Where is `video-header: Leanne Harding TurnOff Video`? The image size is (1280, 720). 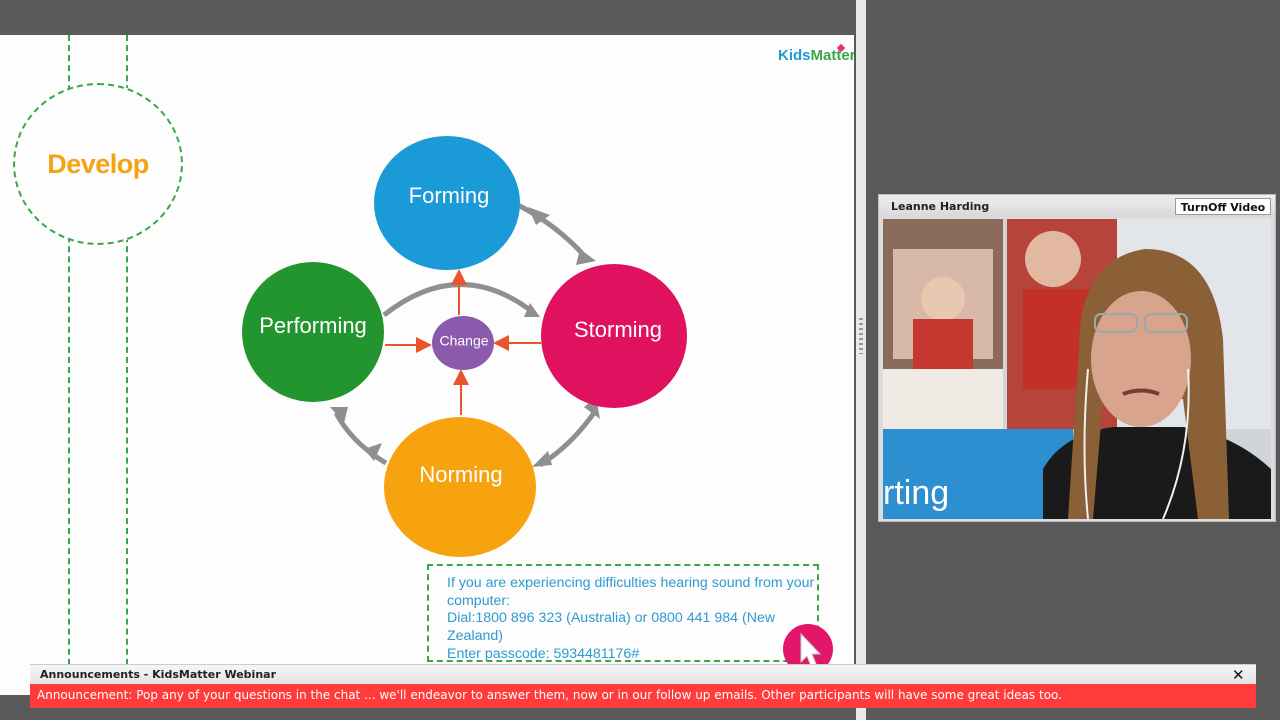
video-header: Leanne Harding TurnOff Video is located at coordinates (1077, 206).